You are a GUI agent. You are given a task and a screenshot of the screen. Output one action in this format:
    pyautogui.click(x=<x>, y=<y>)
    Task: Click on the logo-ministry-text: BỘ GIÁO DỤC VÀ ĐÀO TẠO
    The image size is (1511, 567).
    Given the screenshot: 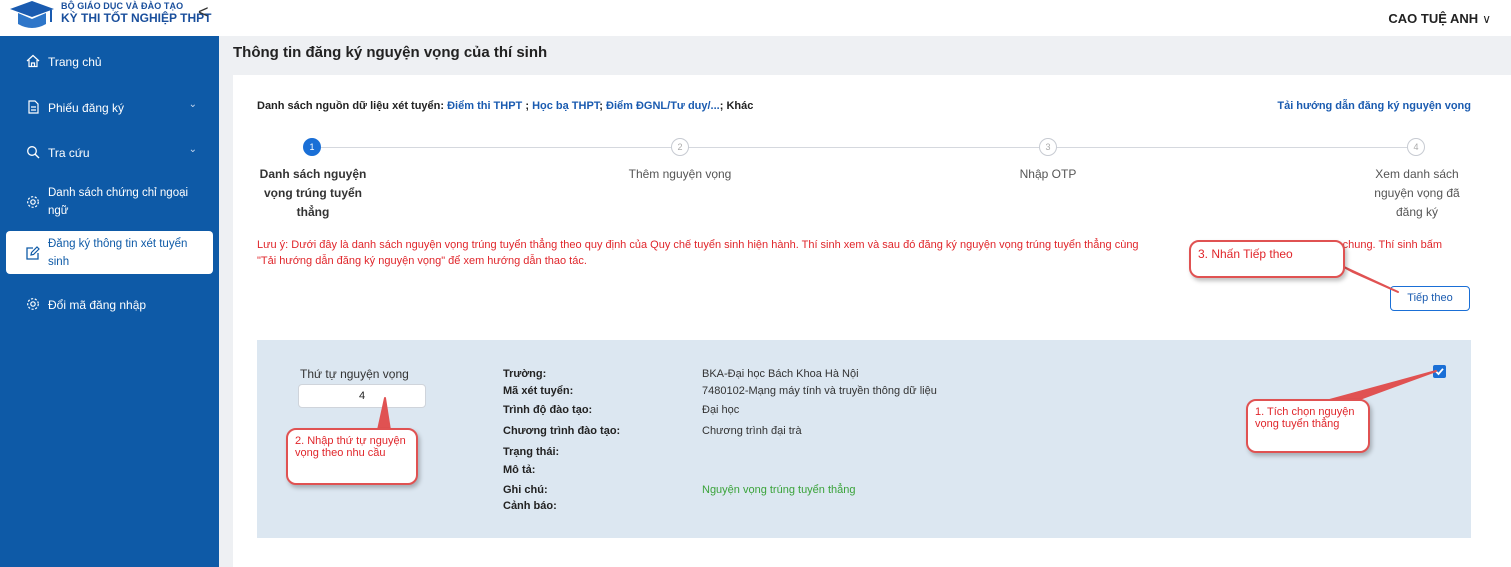 What is the action you would take?
    pyautogui.click(x=122, y=6)
    